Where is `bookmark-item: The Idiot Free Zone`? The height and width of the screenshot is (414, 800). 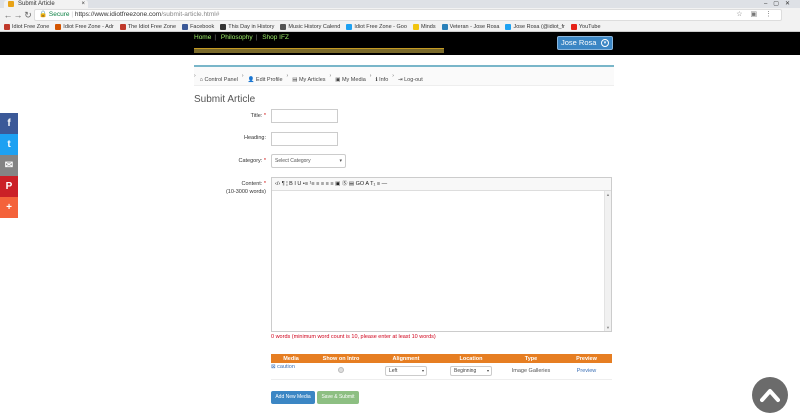 bookmark-item: The Idiot Free Zone is located at coordinates (147, 26).